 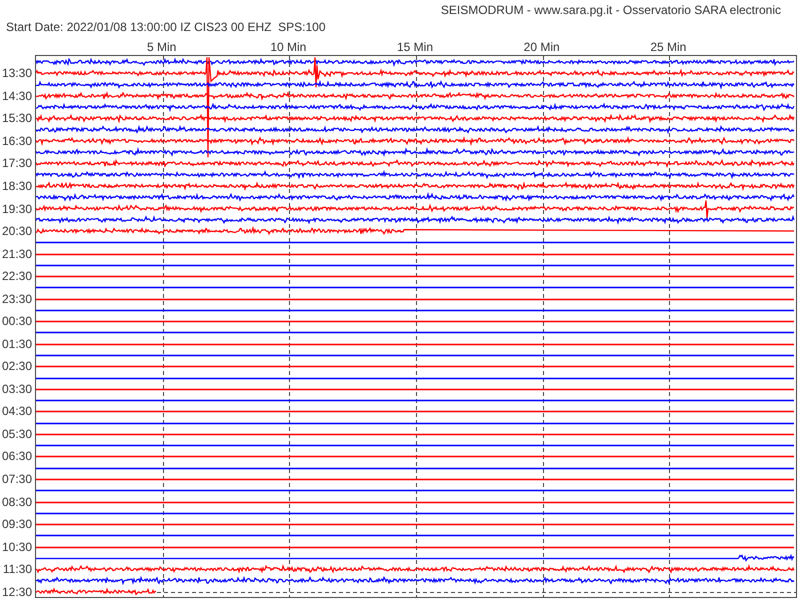 I want to click on start-date-info: Start Date: 2022/01/08 13:00:00 IZ CIS23 00 EHZ SPS:100, so click(x=166, y=27).